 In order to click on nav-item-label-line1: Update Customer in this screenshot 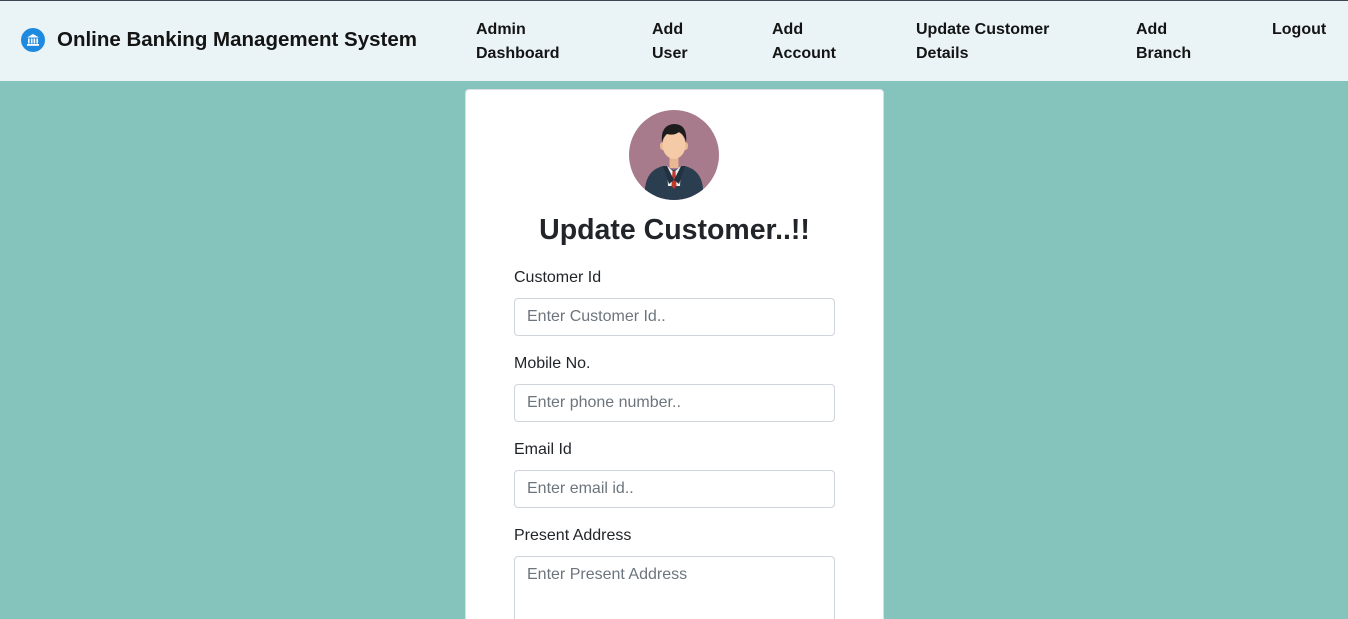, I will do `click(983, 29)`.